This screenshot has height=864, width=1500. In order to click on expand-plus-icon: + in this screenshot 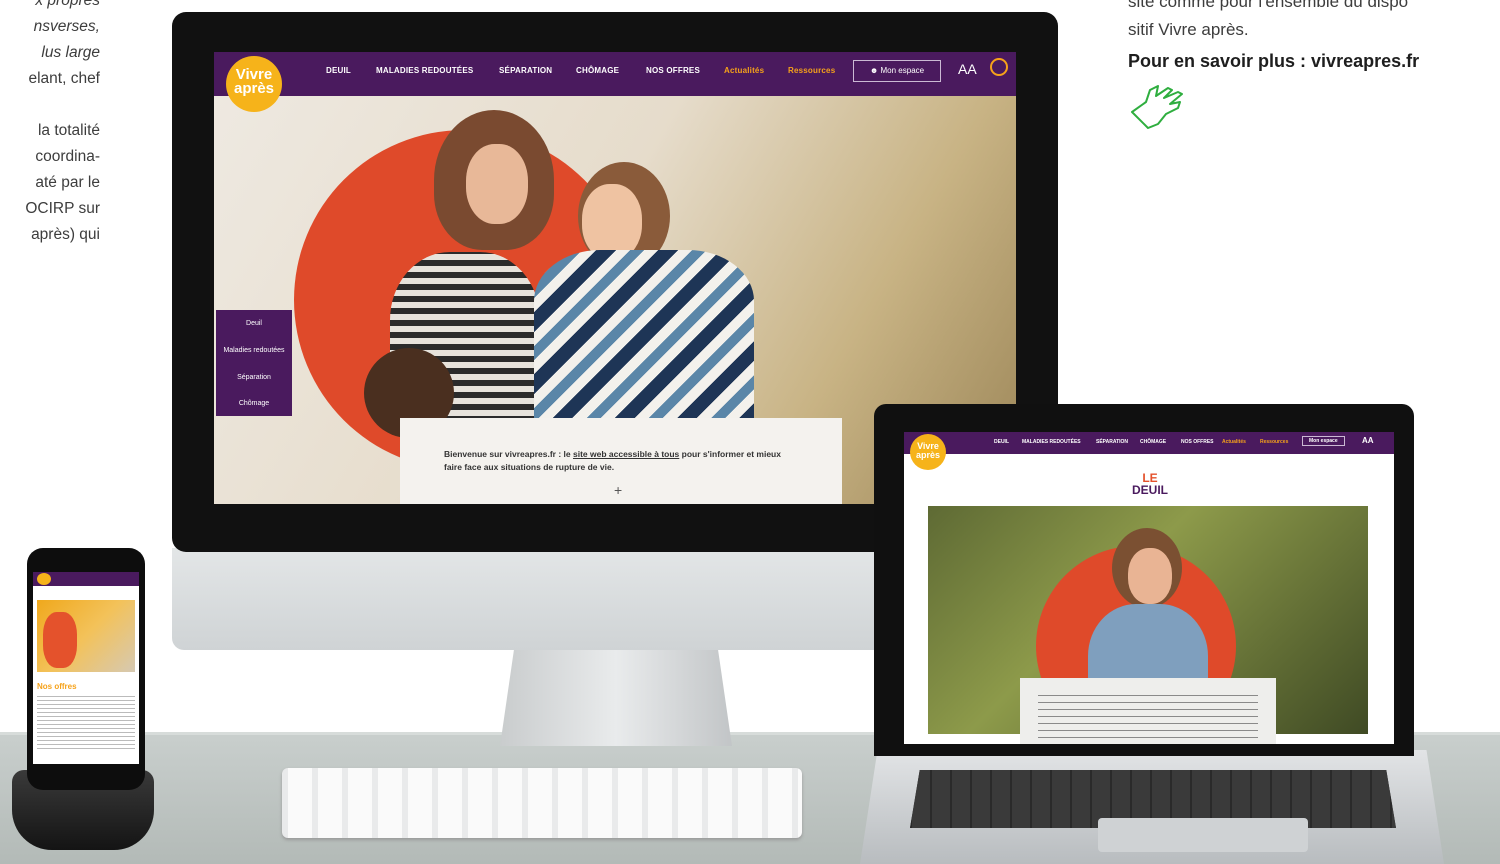, I will do `click(618, 490)`.